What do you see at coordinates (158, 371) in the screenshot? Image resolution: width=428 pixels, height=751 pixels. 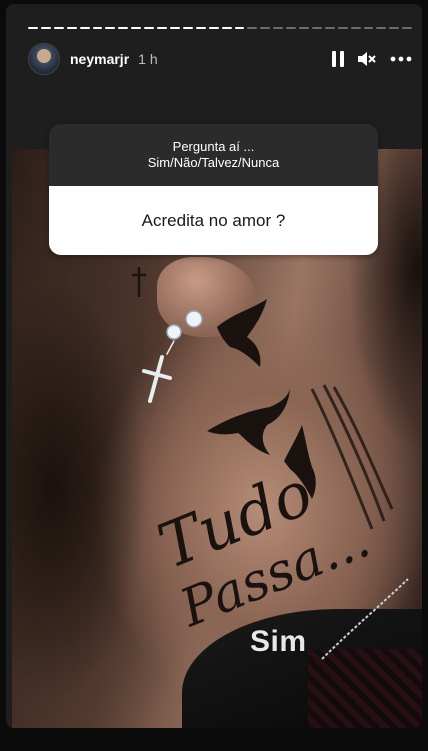 I see `cross-earring` at bounding box center [158, 371].